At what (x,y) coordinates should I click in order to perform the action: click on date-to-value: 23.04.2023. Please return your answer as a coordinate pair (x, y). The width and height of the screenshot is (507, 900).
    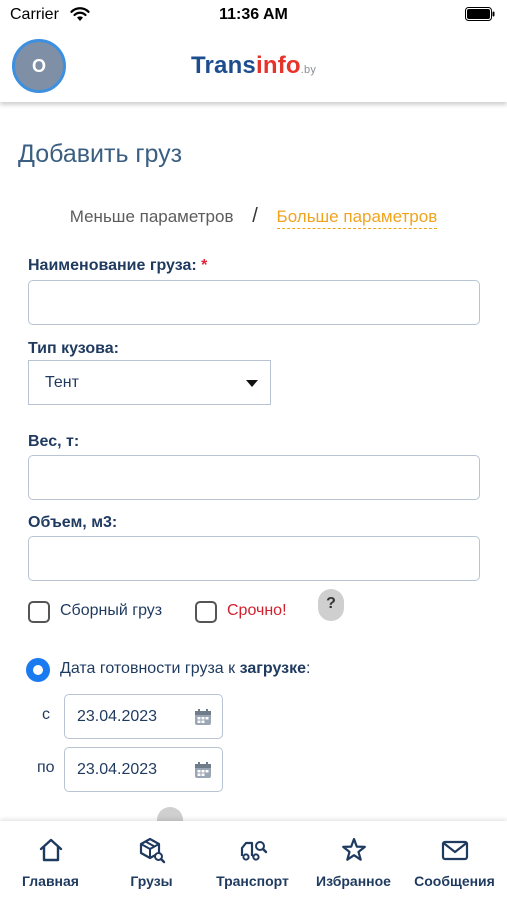
    Looking at the image, I should click on (117, 769).